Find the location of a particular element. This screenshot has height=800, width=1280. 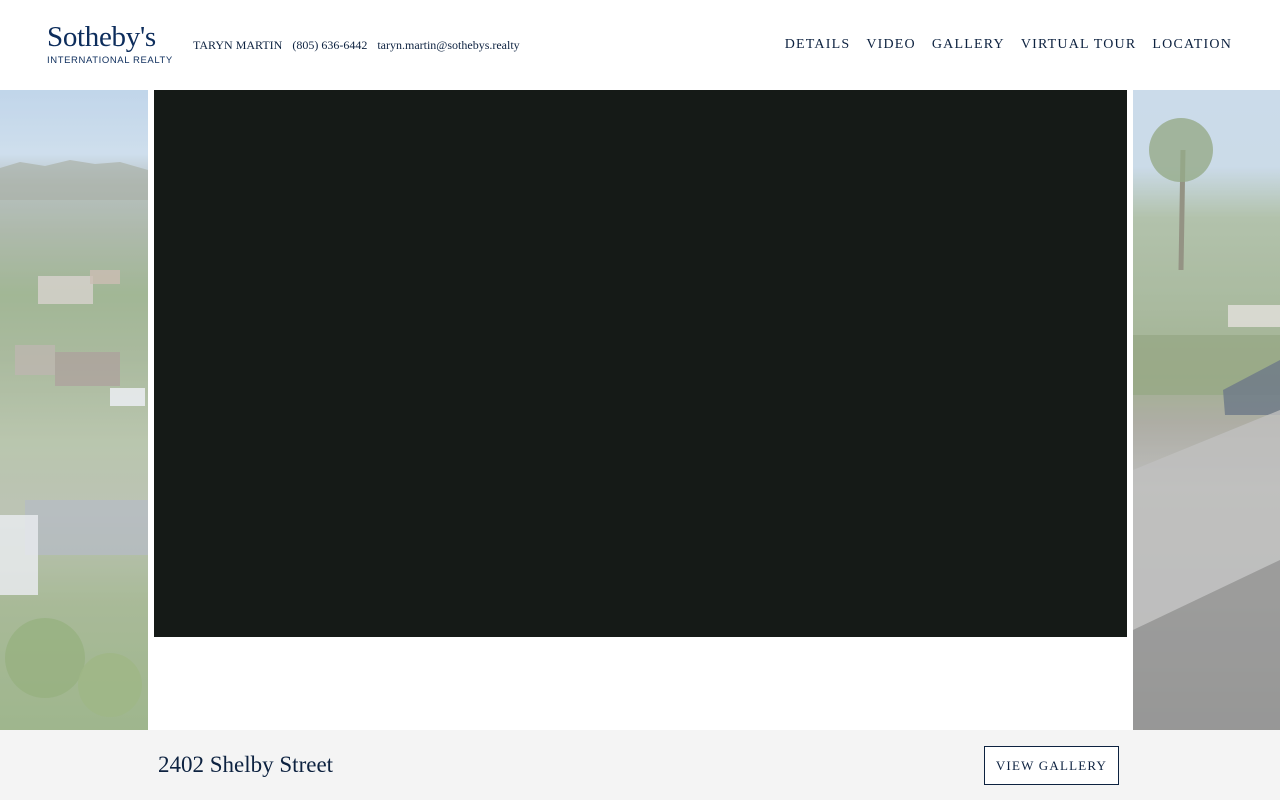

property-address: 2402 Shelby Street is located at coordinates (246, 764).